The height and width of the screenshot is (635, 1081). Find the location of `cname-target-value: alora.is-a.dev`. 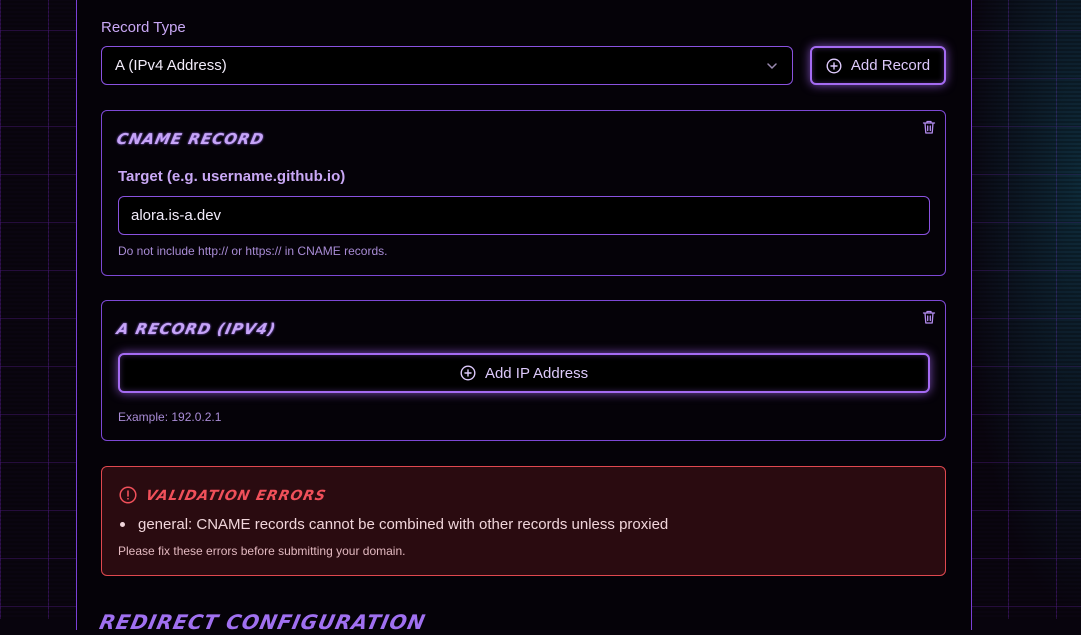

cname-target-value: alora.is-a.dev is located at coordinates (176, 215).